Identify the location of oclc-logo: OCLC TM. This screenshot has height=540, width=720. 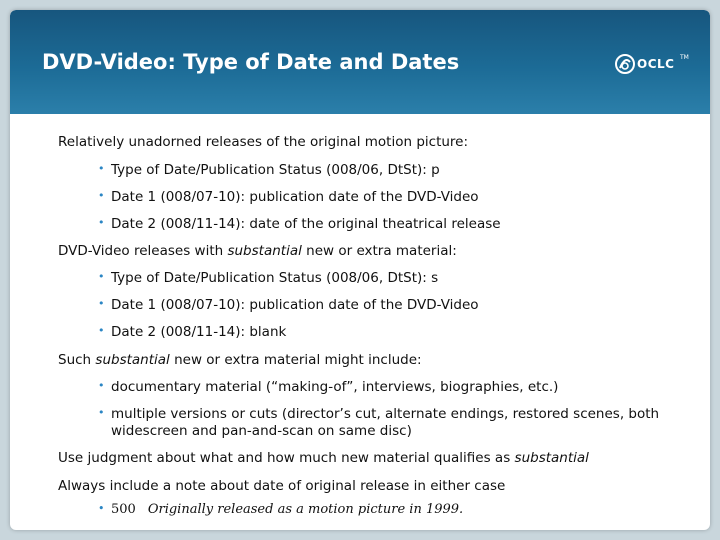
(654, 64).